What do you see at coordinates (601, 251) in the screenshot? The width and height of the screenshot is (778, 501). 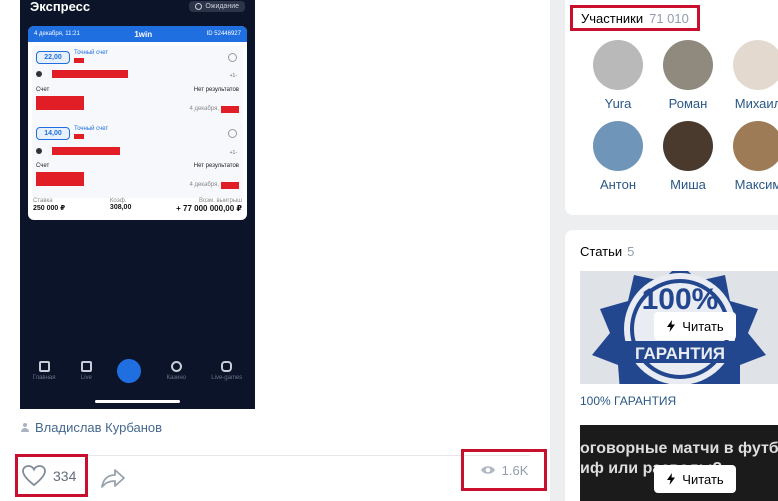 I see `articles-label: Статьи` at bounding box center [601, 251].